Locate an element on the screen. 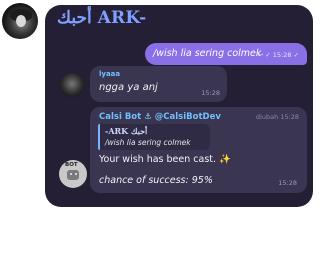 This screenshot has height=256, width=320. edited-label: diubah 15:28 is located at coordinates (277, 117).